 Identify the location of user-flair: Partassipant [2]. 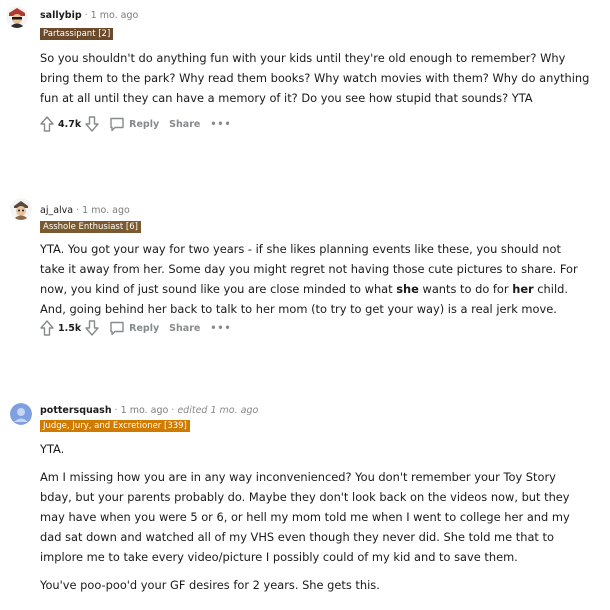
(77, 34).